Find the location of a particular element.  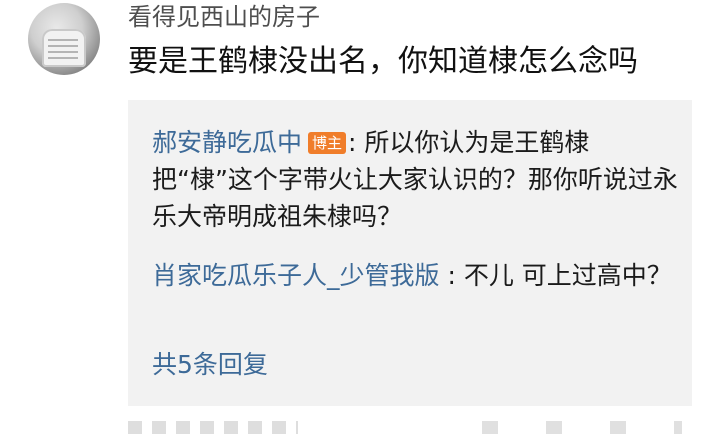

comment-action-icons is located at coordinates (582, 427).